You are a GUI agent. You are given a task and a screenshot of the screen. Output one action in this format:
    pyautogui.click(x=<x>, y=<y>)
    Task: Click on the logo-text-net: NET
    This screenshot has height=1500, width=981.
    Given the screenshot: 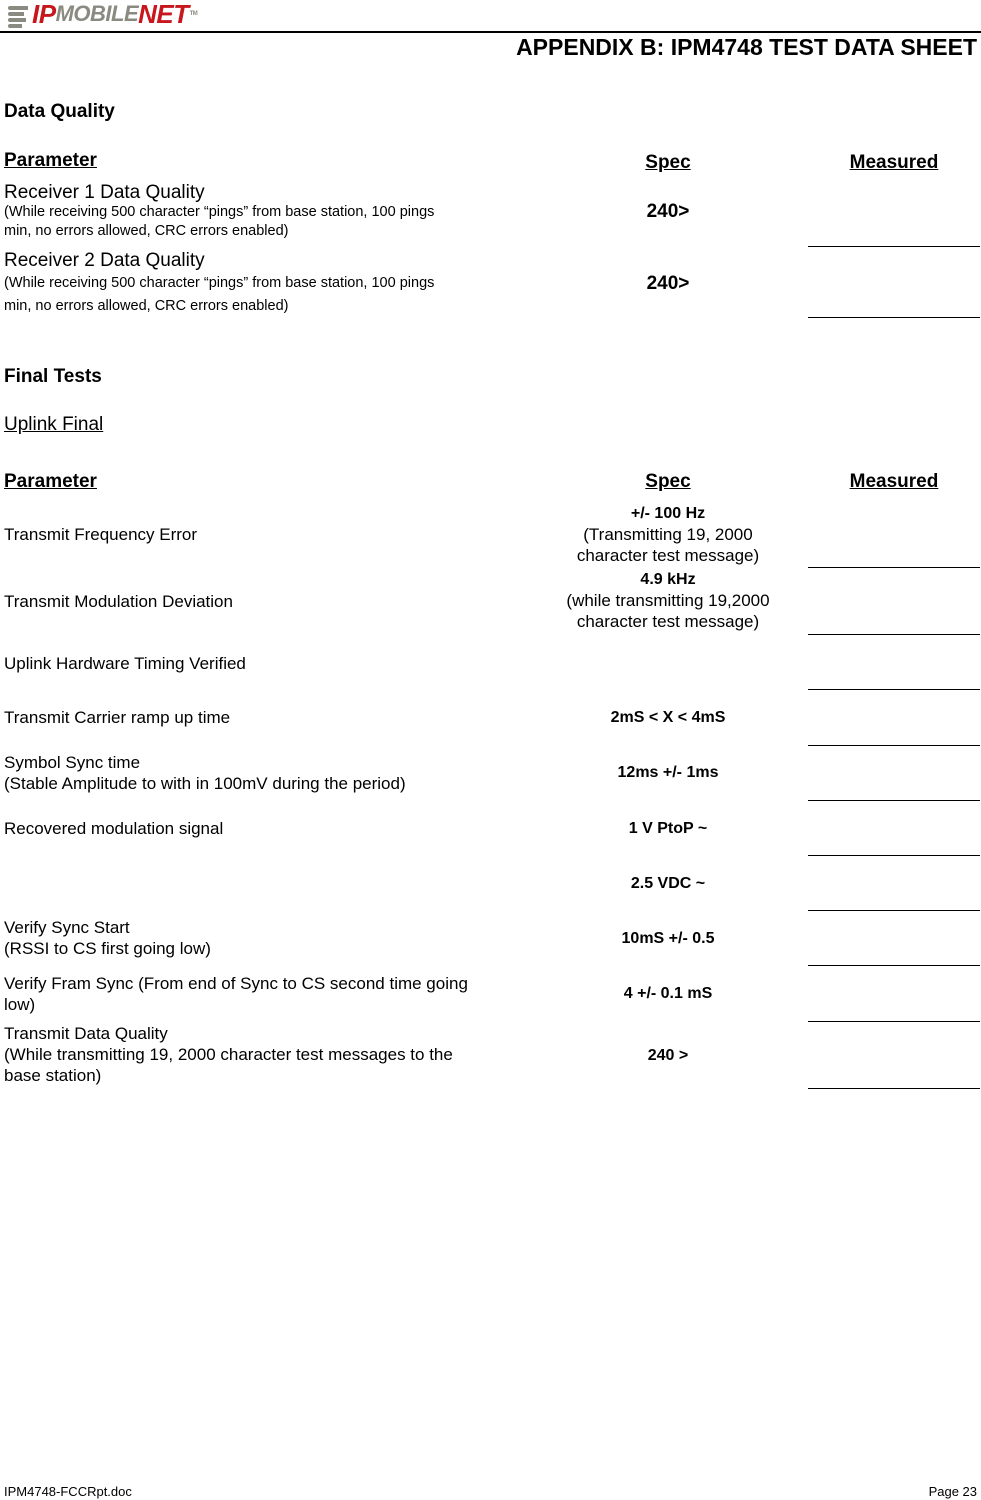 What is the action you would take?
    pyautogui.click(x=163, y=14)
    